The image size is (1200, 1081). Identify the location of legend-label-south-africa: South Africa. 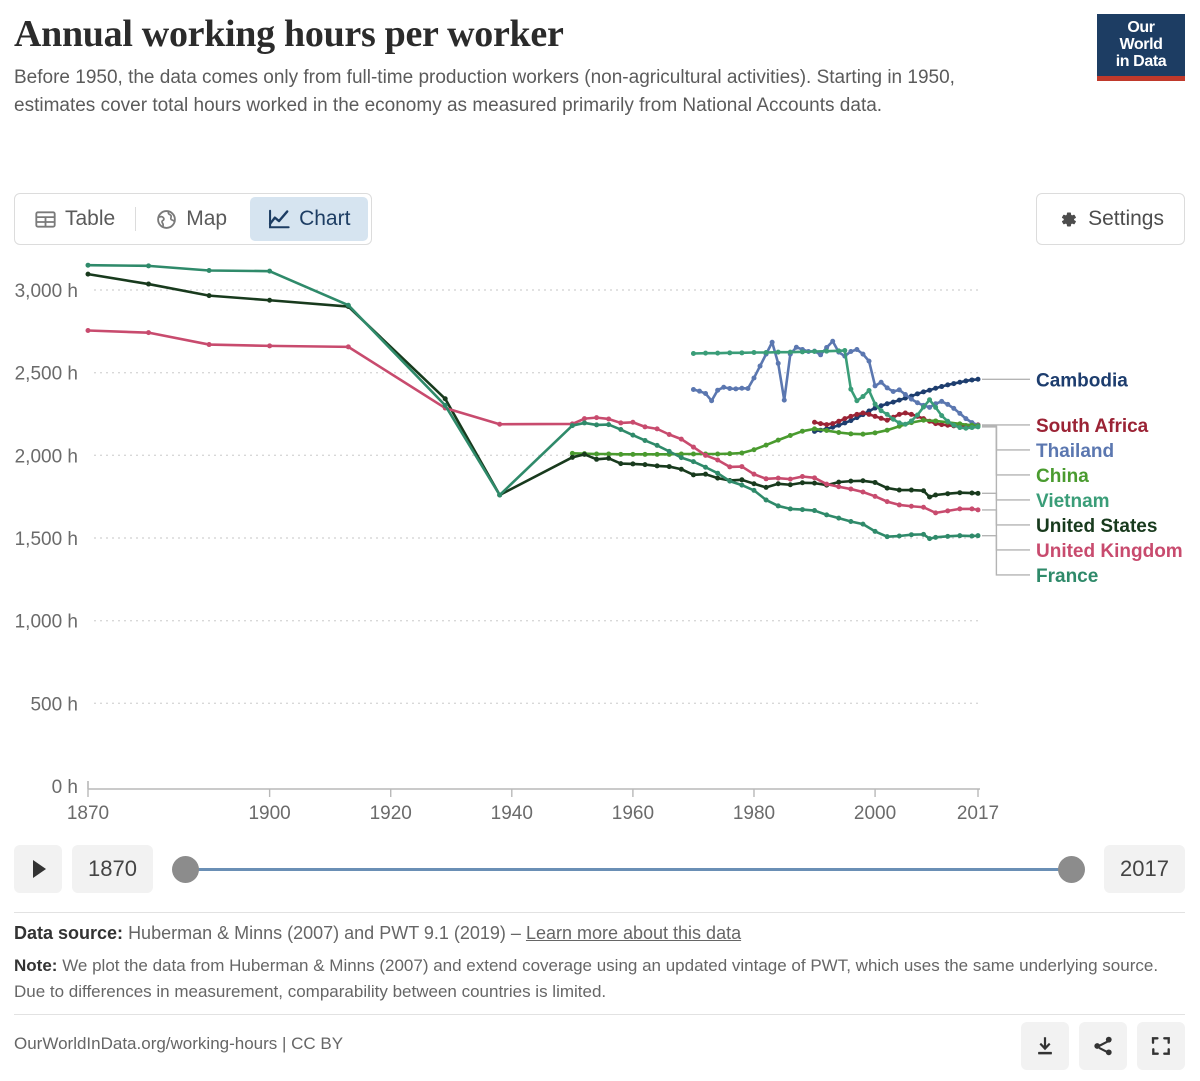
(1092, 426).